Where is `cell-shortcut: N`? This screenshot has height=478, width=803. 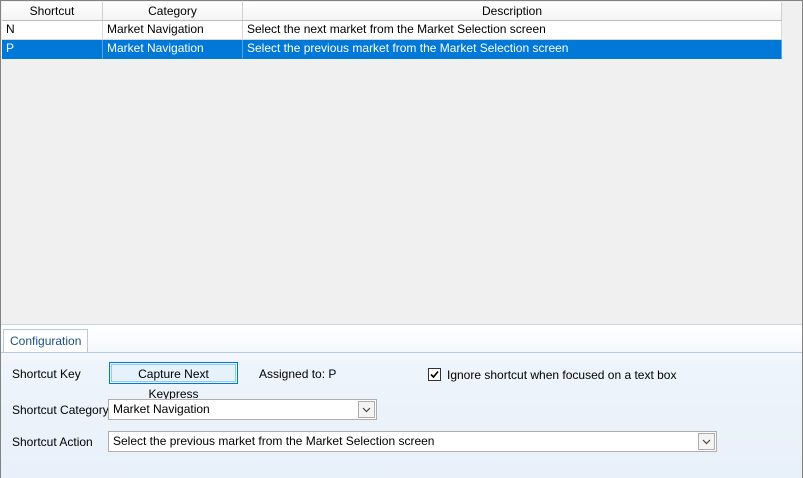
cell-shortcut: N is located at coordinates (52, 30).